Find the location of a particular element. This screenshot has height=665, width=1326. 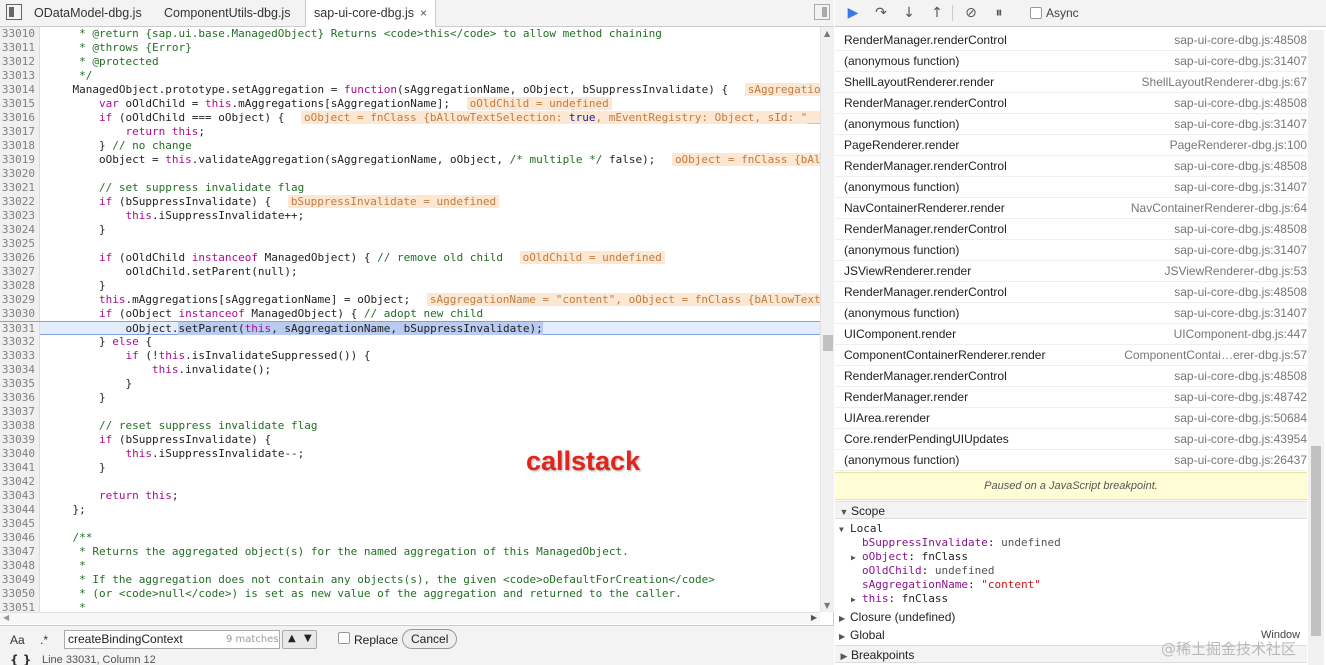

cancel-button: Cancel is located at coordinates (430, 639).